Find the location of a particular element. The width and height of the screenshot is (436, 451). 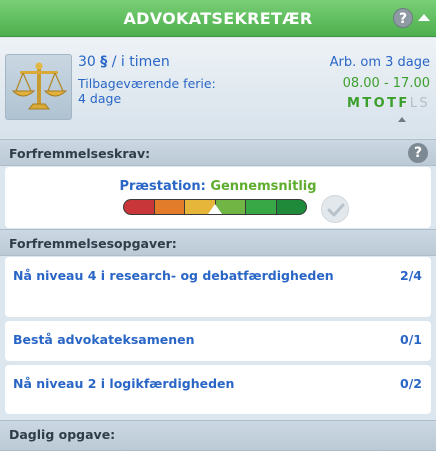

wage-amount: 30 is located at coordinates (87, 62).